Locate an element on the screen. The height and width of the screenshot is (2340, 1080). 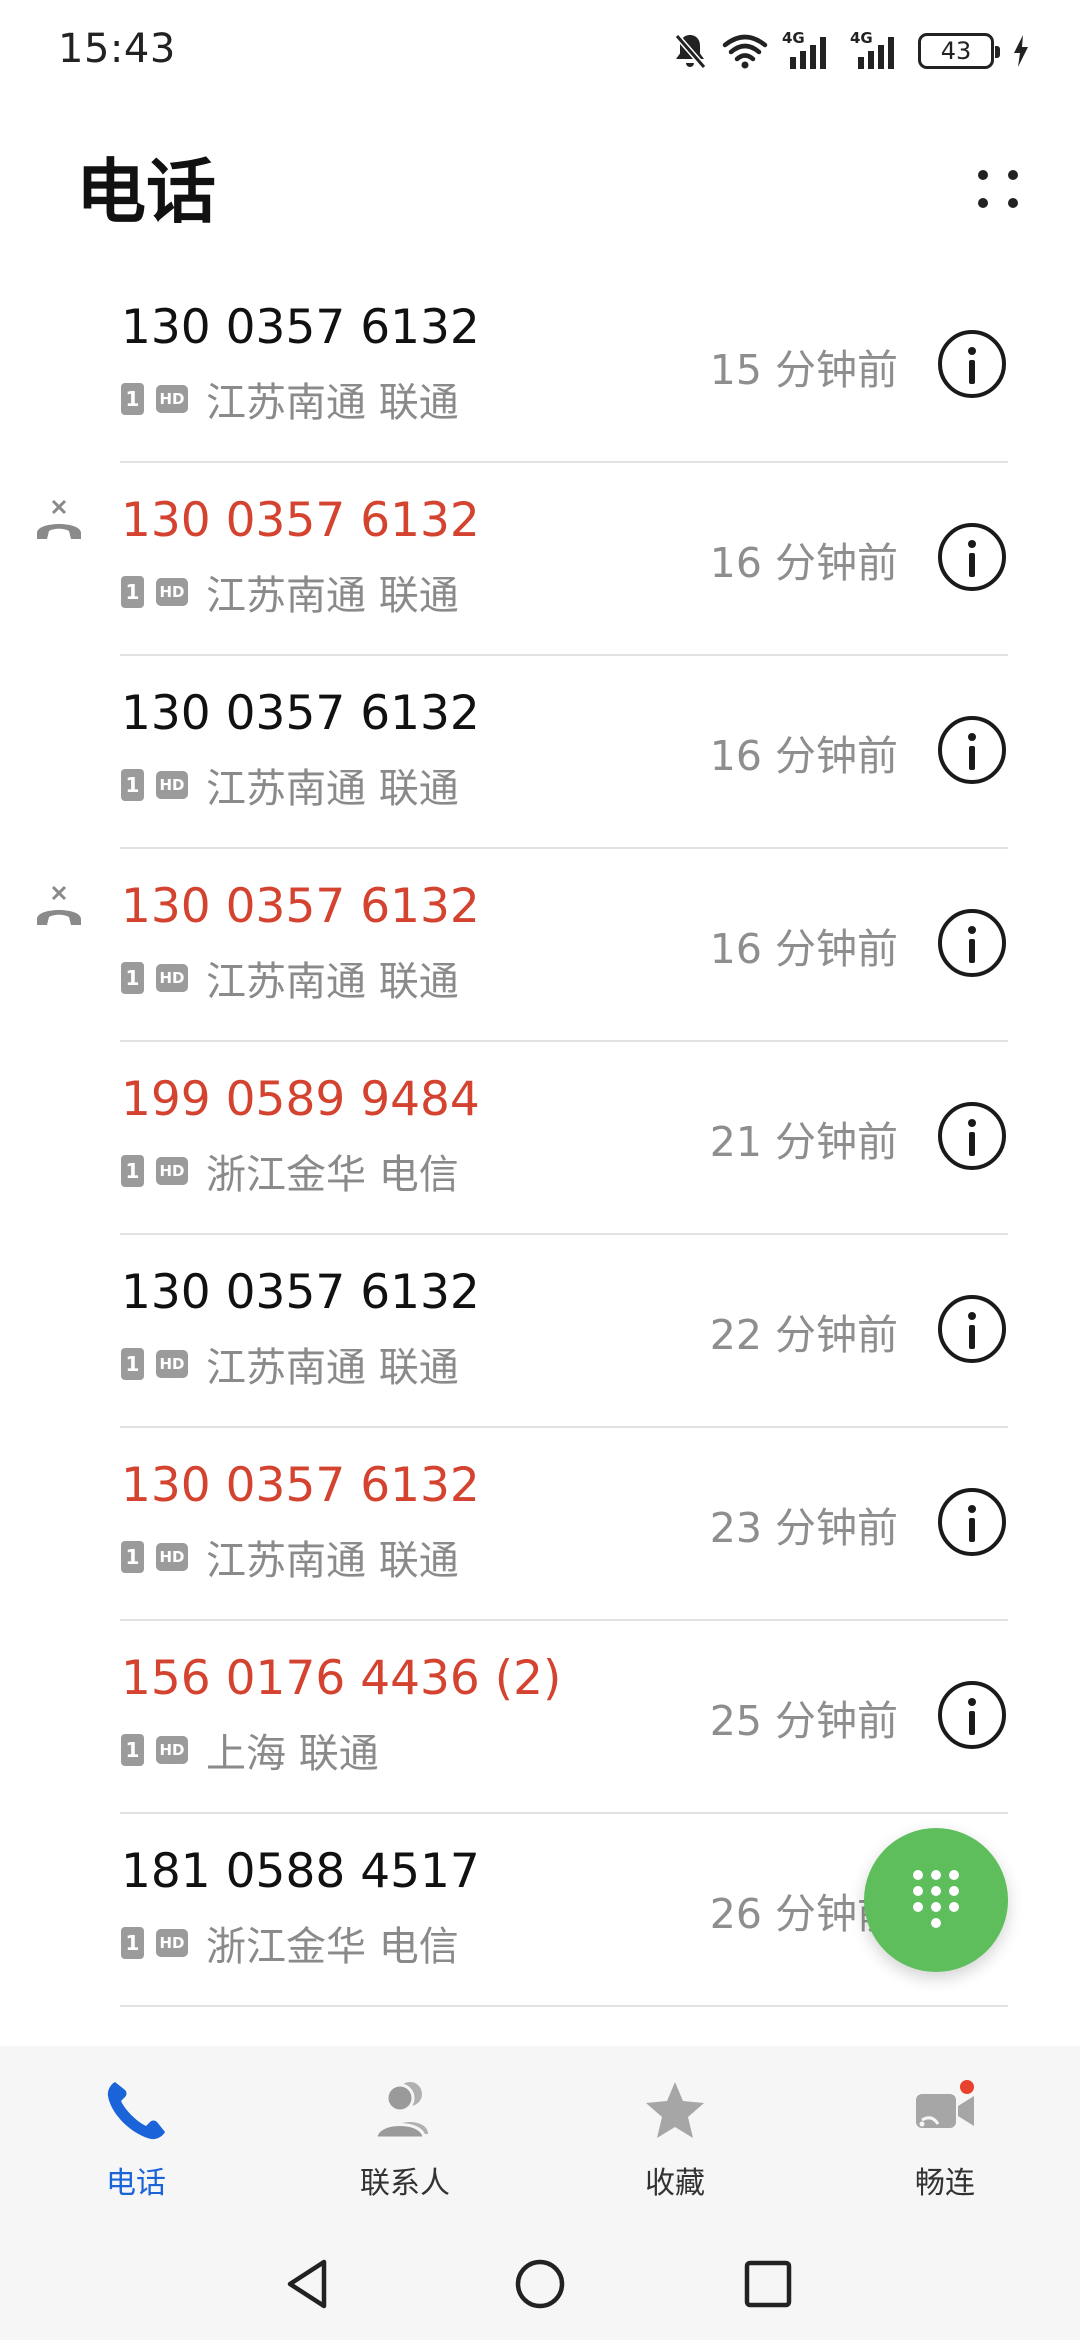
tab-contacts: 联系人 is located at coordinates (405, 2141).